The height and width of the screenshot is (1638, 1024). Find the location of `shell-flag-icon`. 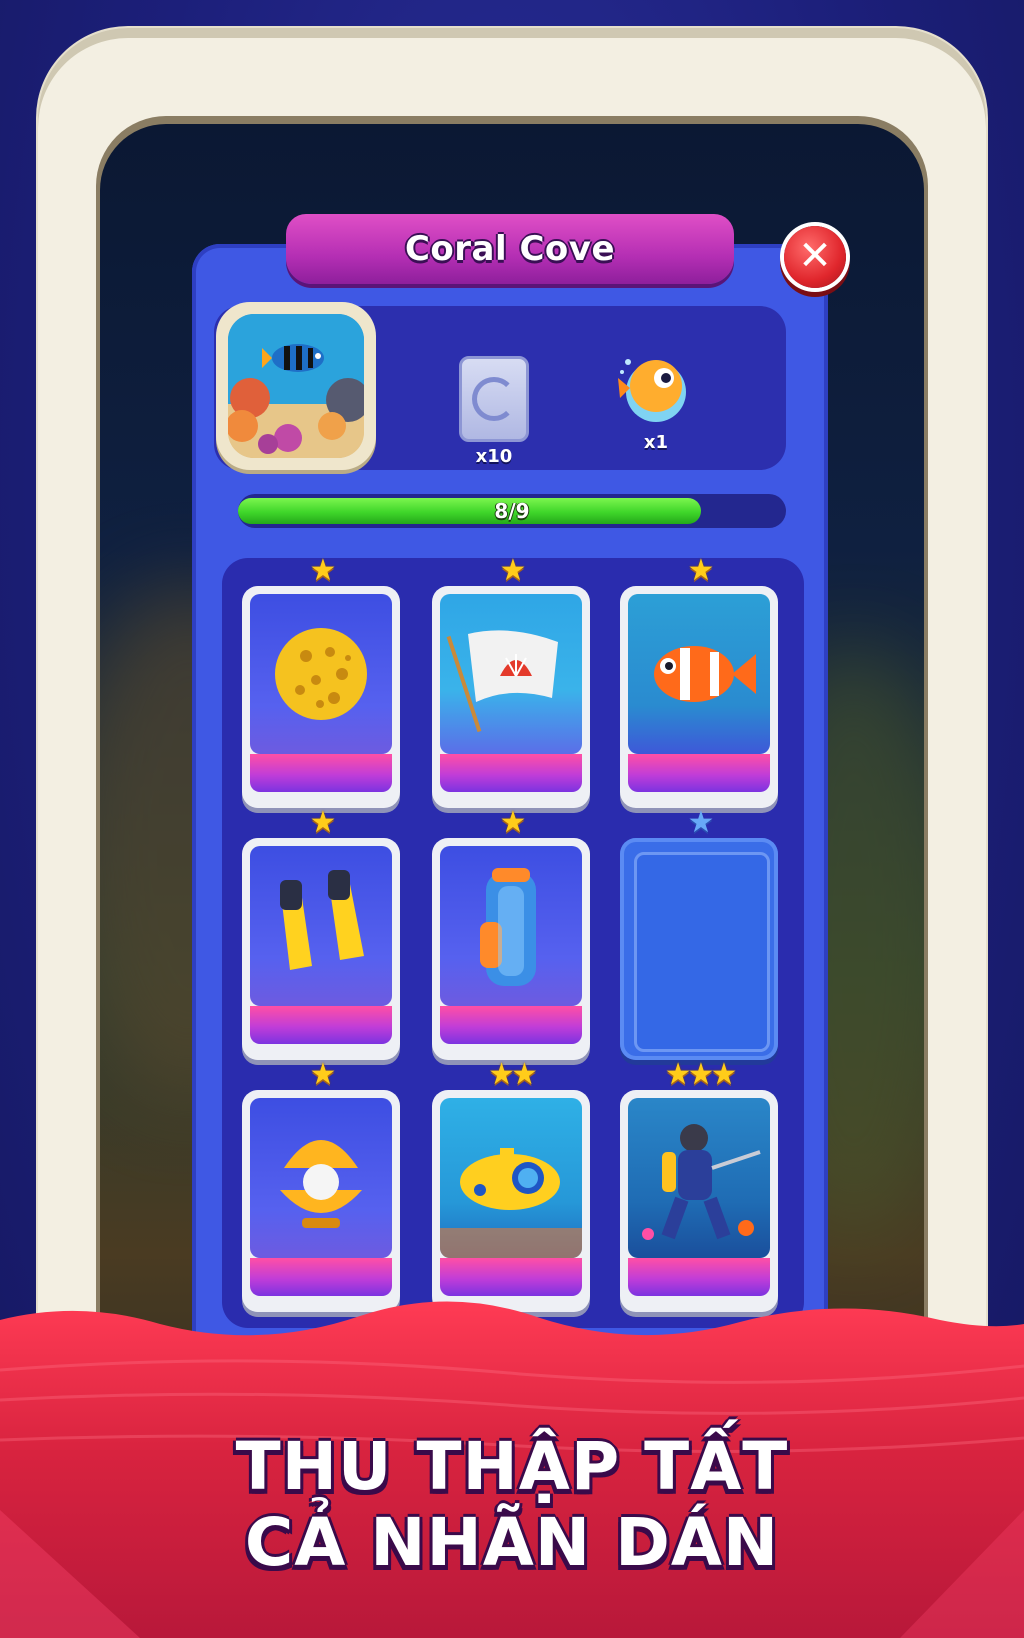

shell-flag-icon is located at coordinates (502, 681).